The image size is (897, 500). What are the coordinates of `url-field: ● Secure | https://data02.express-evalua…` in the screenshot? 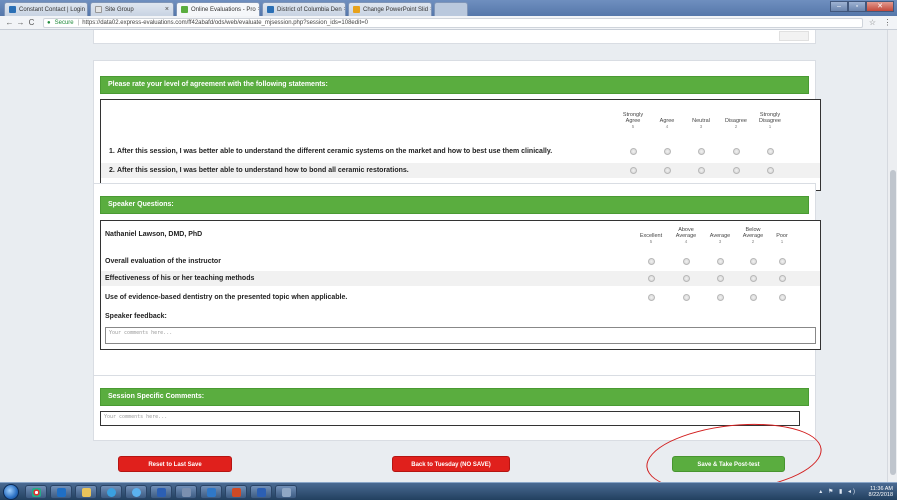 It's located at (453, 22).